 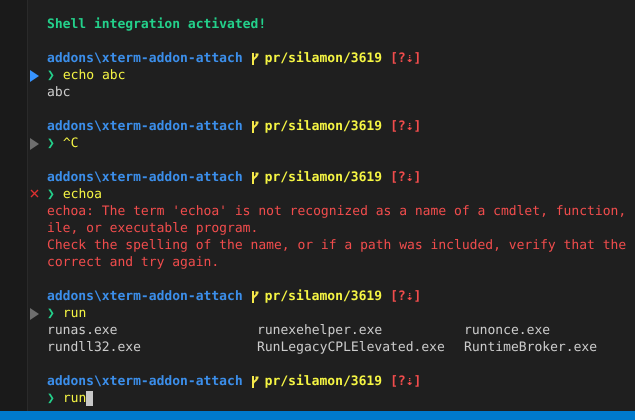 I want to click on error-text: ile, or executable program., so click(x=152, y=228).